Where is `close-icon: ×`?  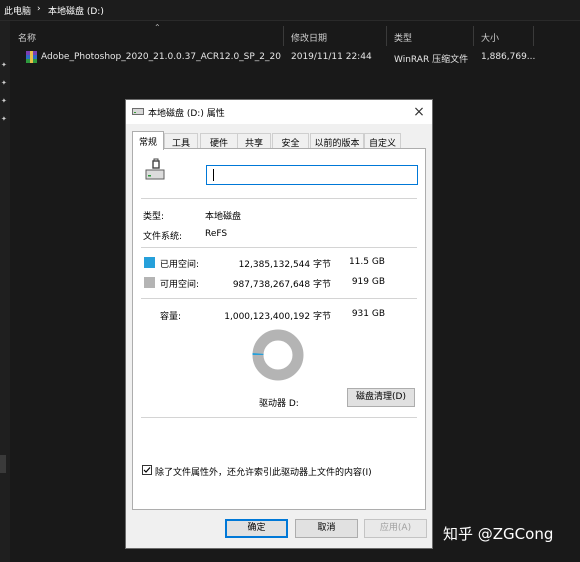
close-icon: × is located at coordinates (419, 112).